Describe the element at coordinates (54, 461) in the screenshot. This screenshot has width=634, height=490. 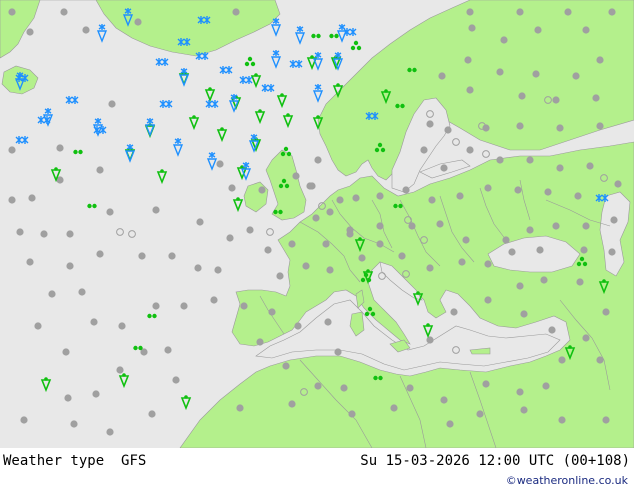
I see `parameter-label: Weather type` at that location.